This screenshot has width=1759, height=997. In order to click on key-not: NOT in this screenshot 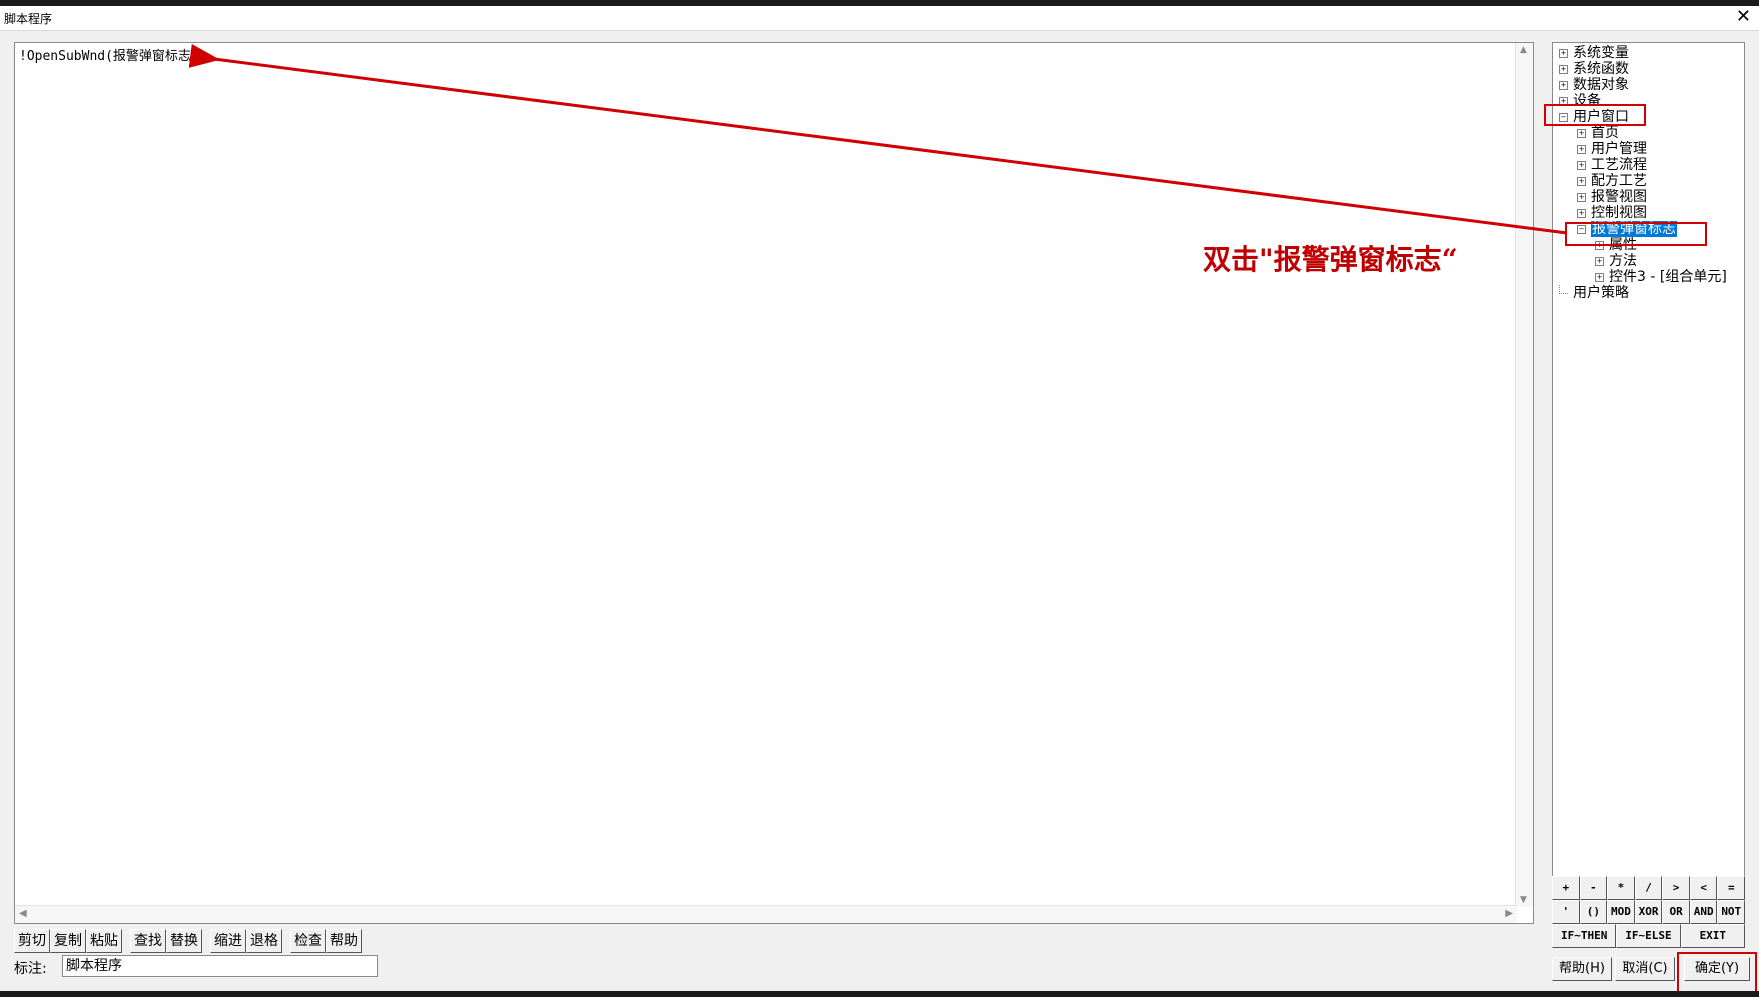, I will do `click(1731, 912)`.